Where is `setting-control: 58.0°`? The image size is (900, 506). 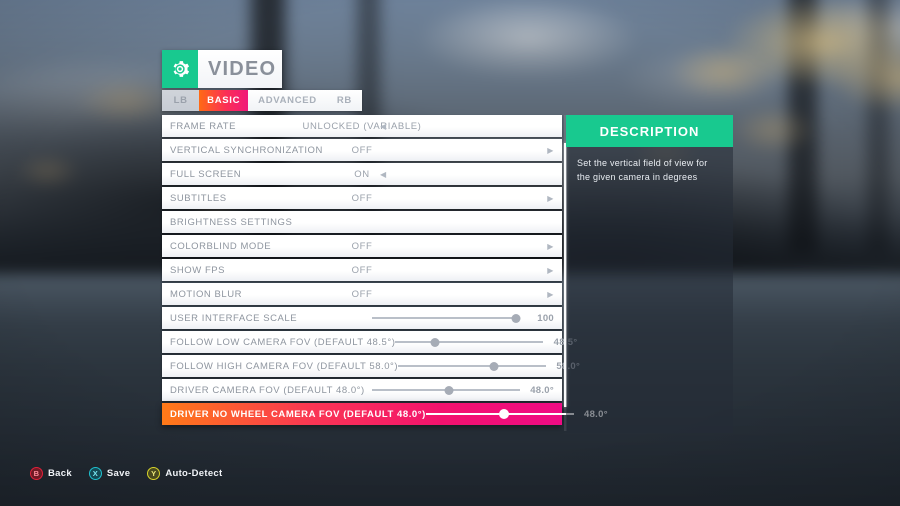
setting-control: 58.0° is located at coordinates (489, 366).